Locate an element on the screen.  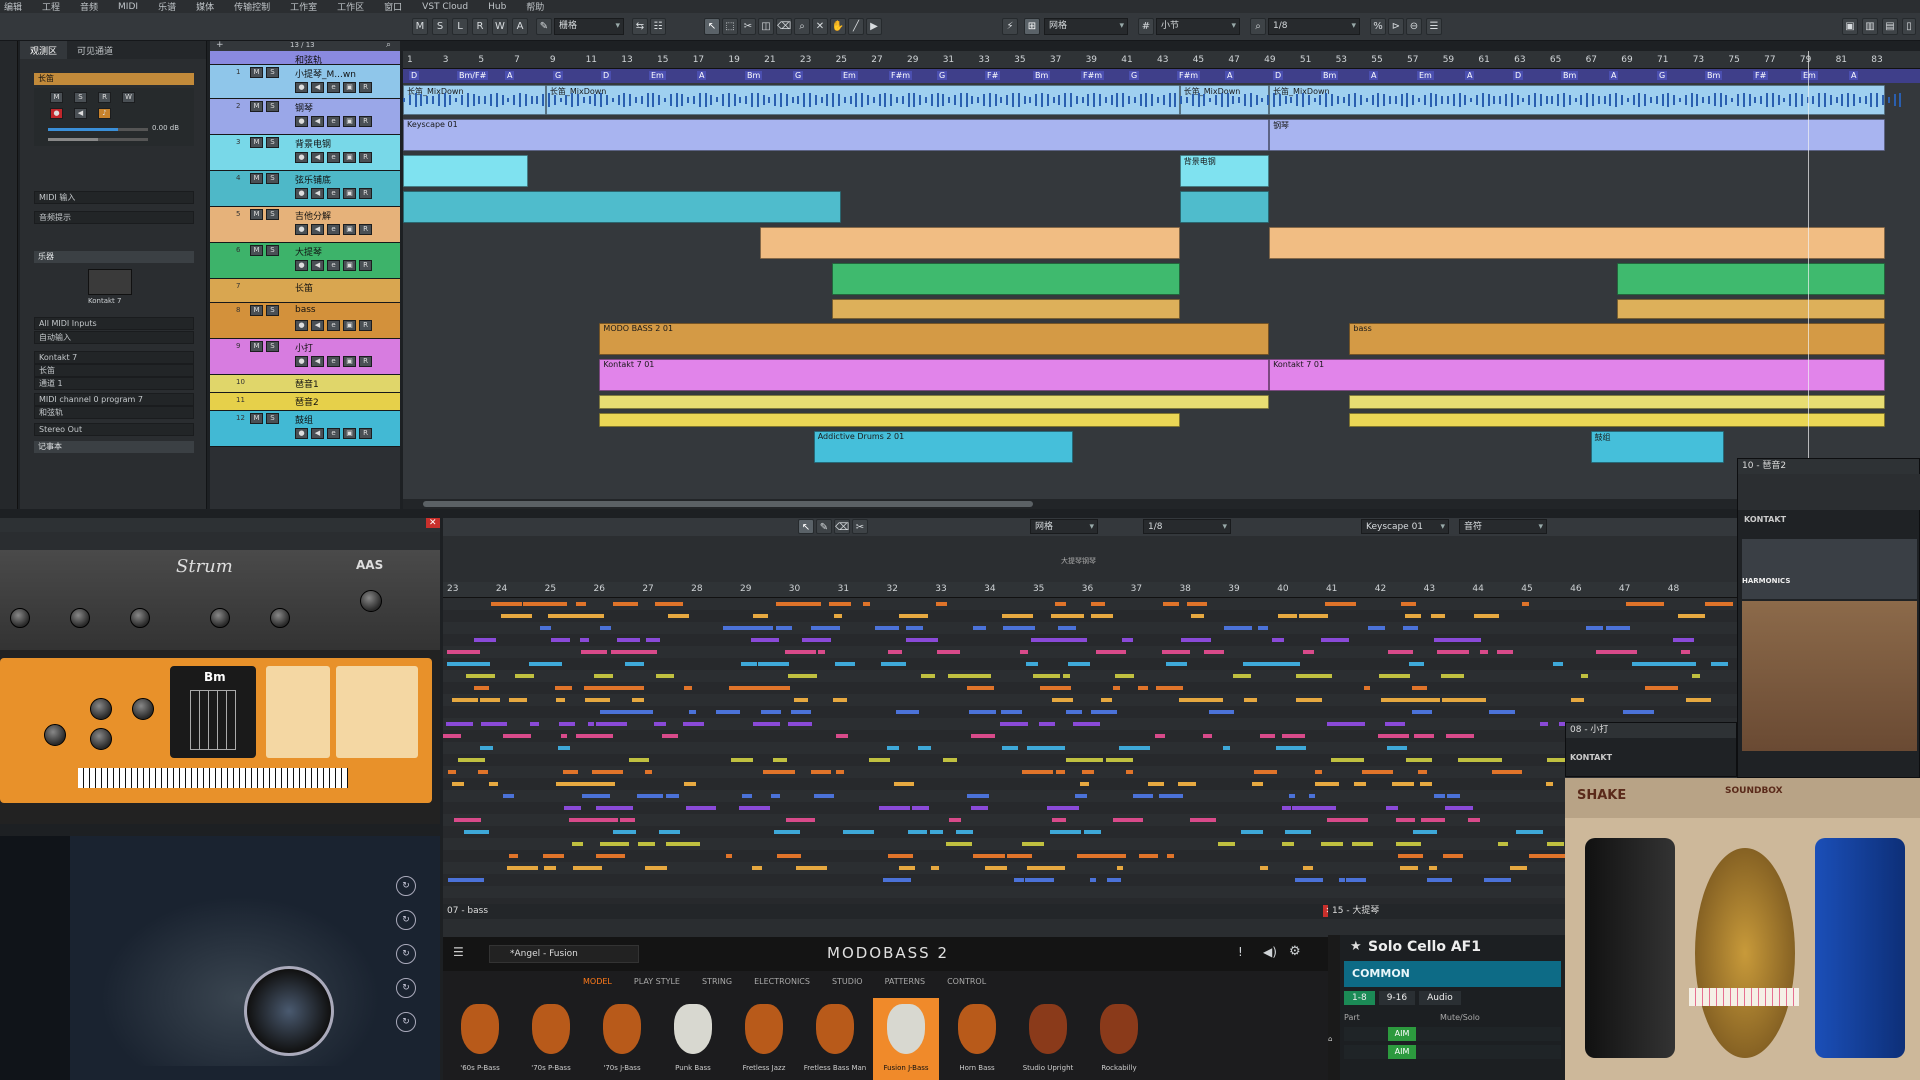
mode-button-a: A is located at coordinates (520, 26).